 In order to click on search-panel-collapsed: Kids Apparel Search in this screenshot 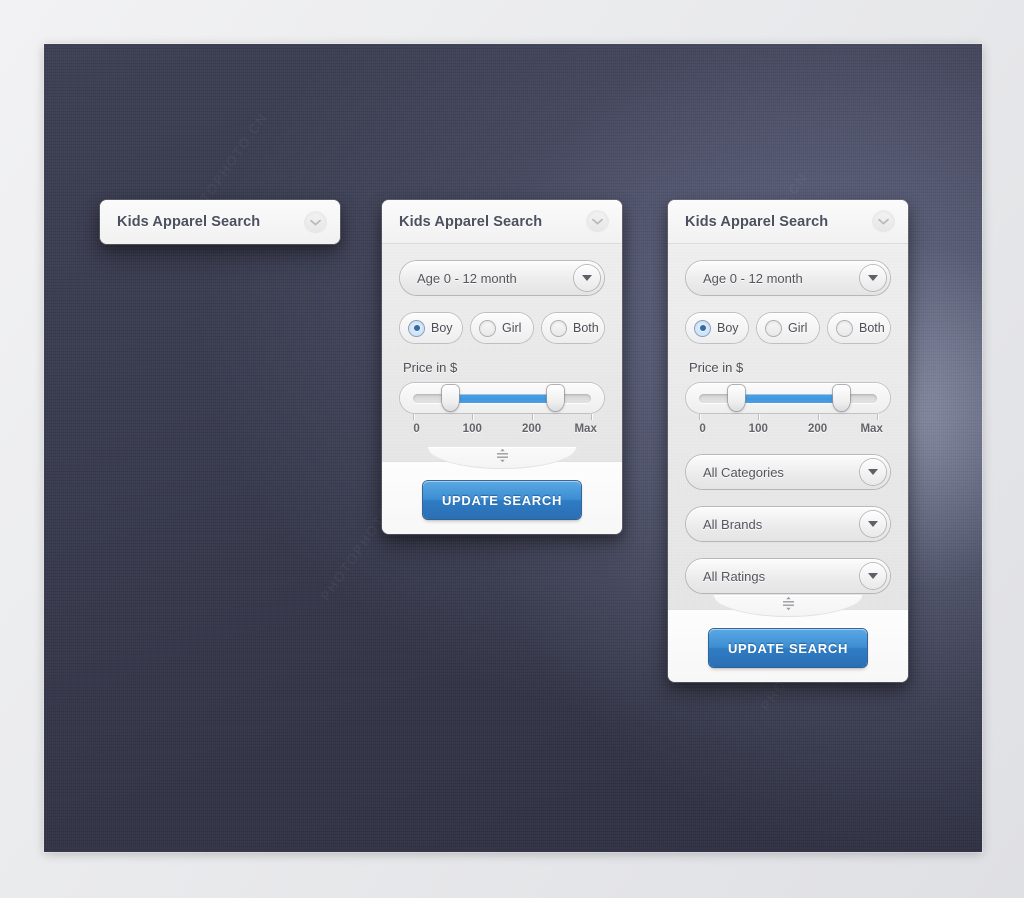, I will do `click(220, 222)`.